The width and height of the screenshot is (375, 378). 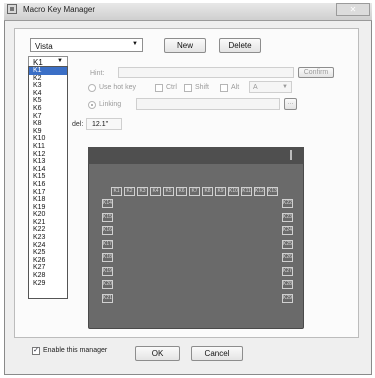 I want to click on hint-input, so click(x=206, y=72).